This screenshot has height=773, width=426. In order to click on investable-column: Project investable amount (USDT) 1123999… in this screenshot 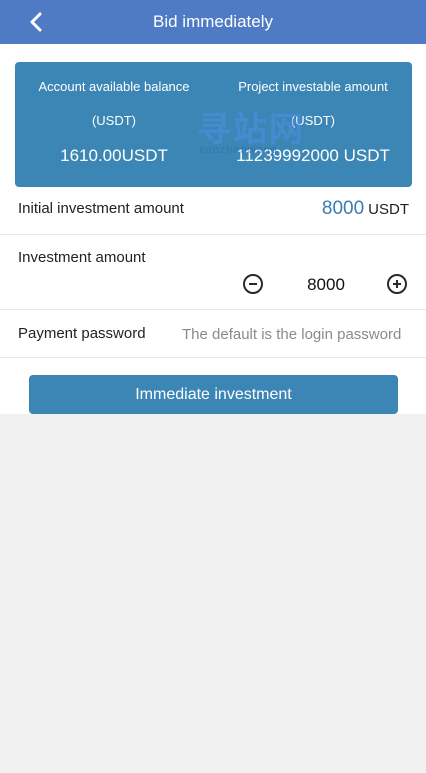, I will do `click(313, 124)`.